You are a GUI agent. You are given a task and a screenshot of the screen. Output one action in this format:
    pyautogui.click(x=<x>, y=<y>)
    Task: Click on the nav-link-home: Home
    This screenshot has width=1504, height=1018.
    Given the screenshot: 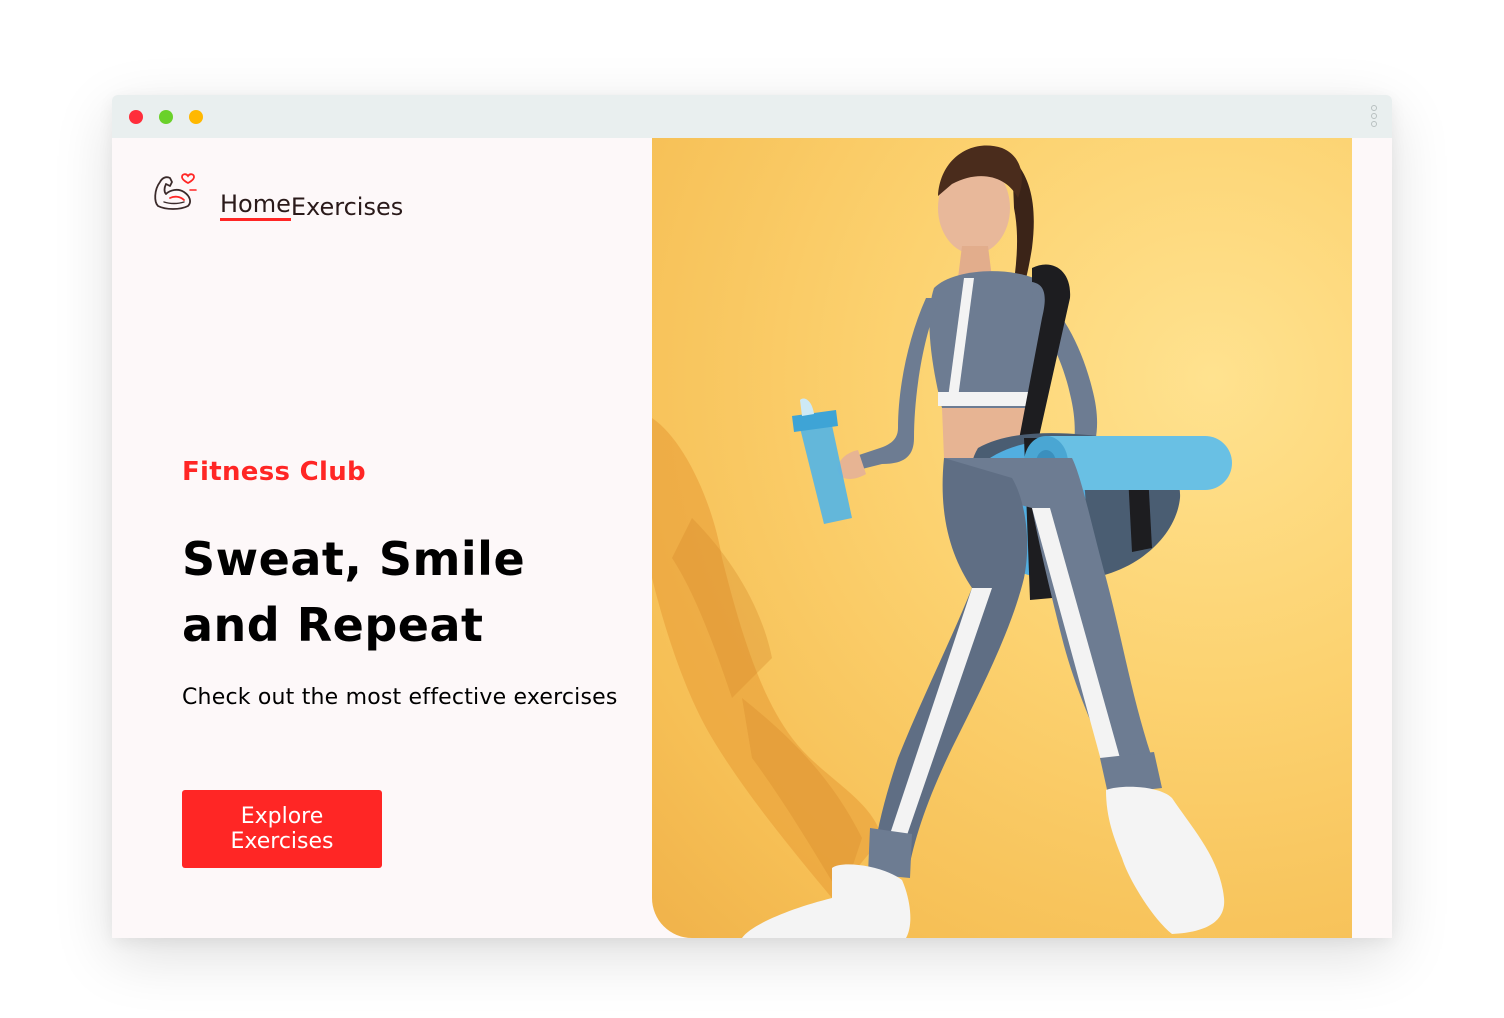 What is the action you would take?
    pyautogui.click(x=255, y=205)
    